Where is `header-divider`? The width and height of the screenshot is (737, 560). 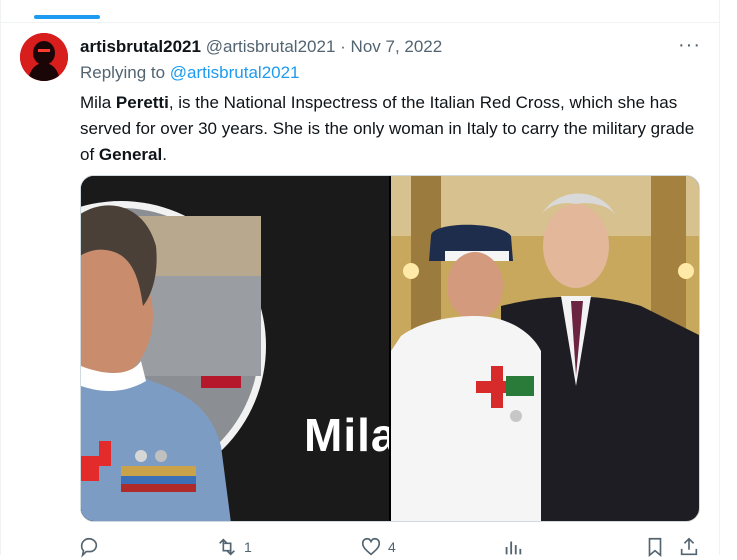 header-divider is located at coordinates (360, 22).